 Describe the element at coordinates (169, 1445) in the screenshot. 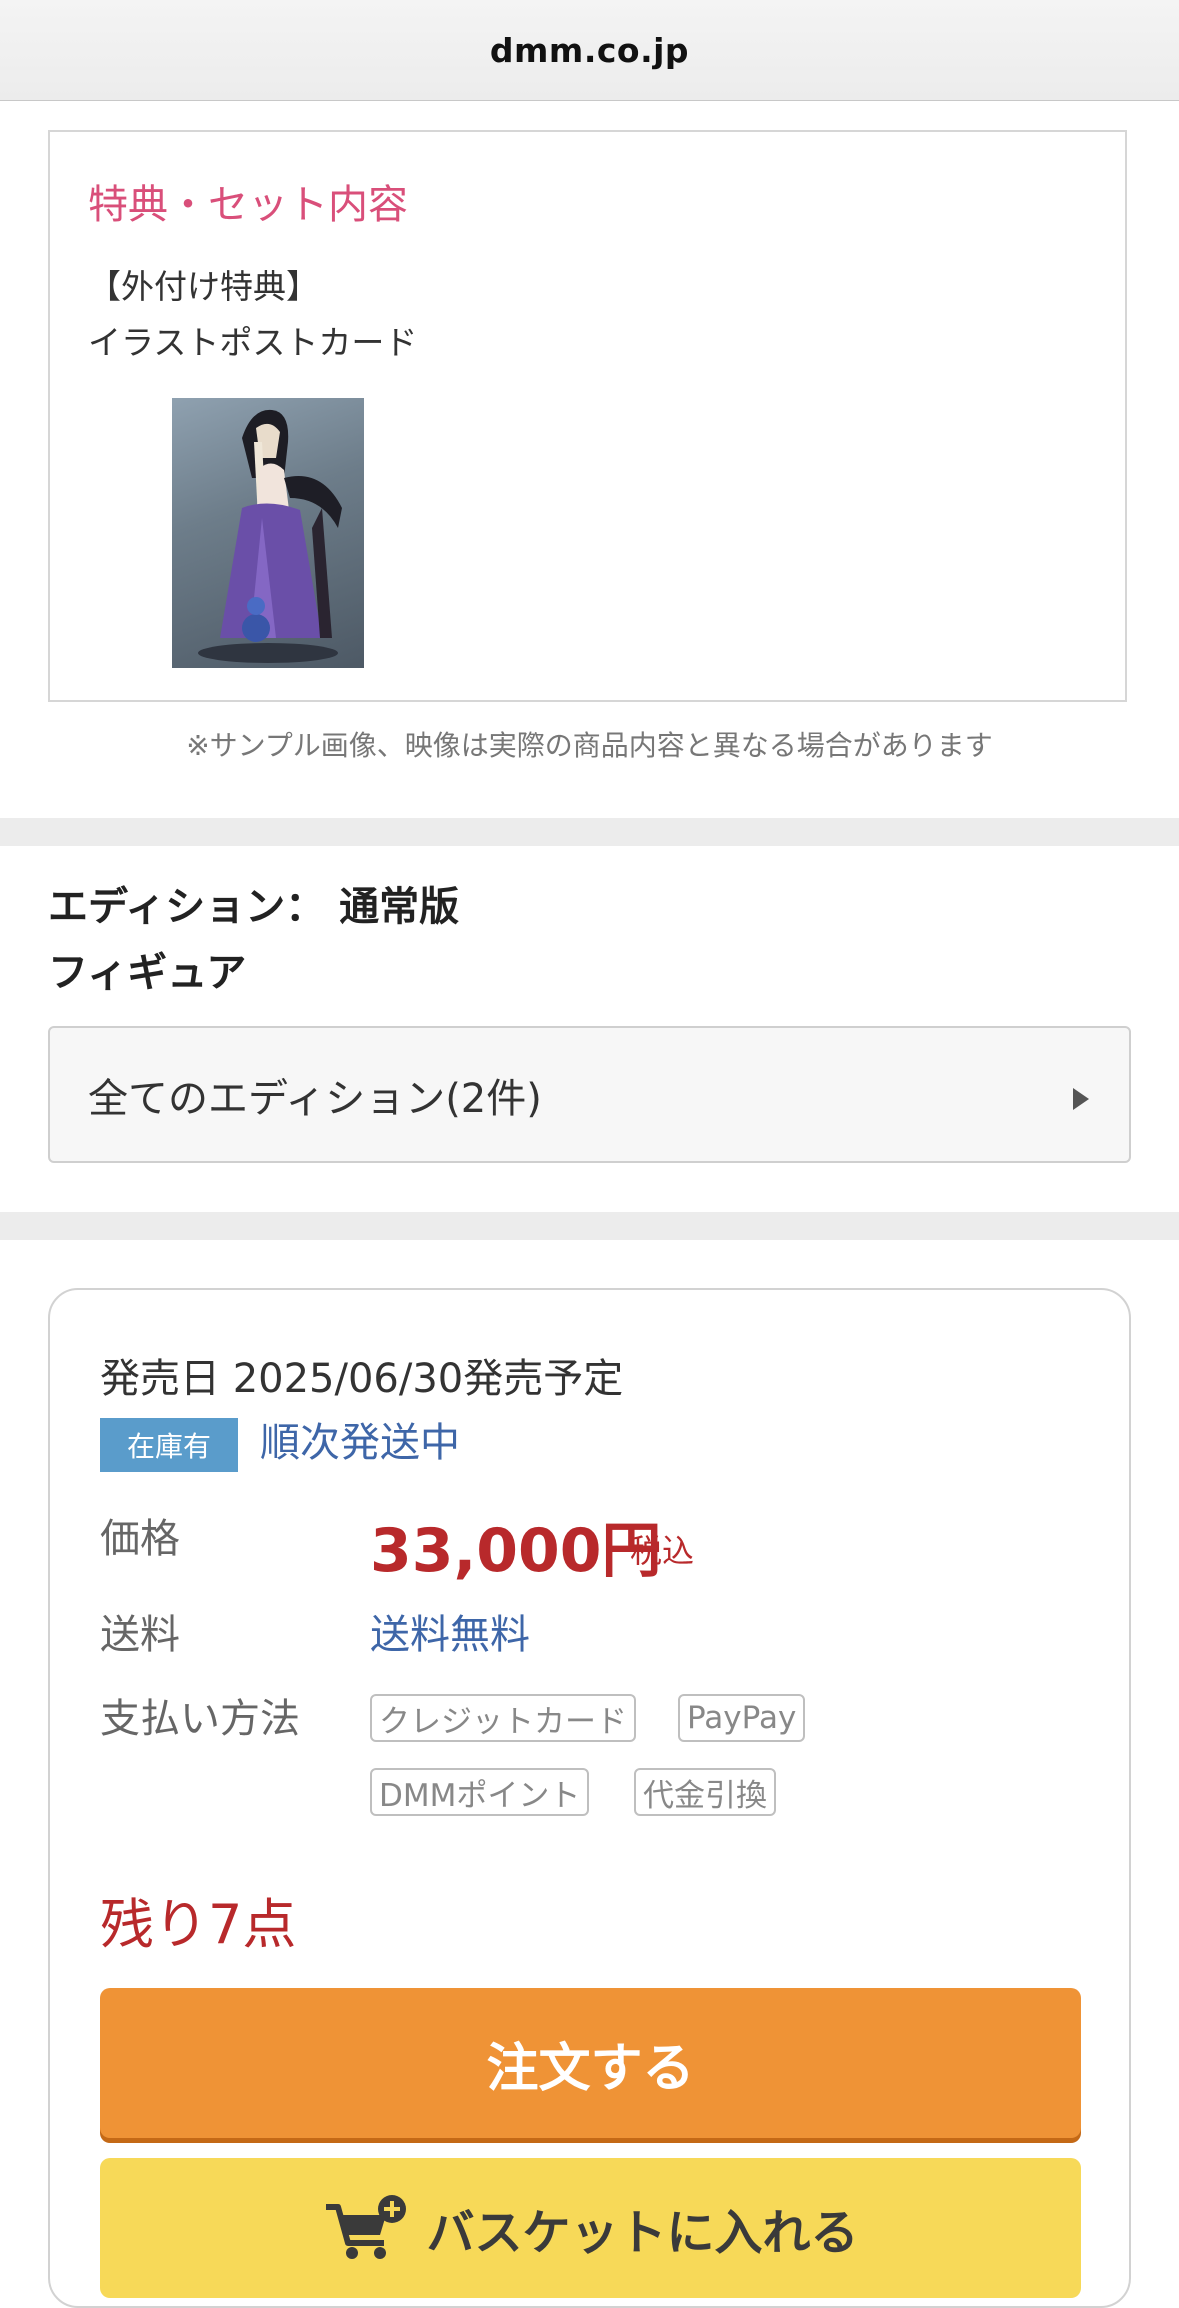

I see `stock-badge: 在庫有` at that location.